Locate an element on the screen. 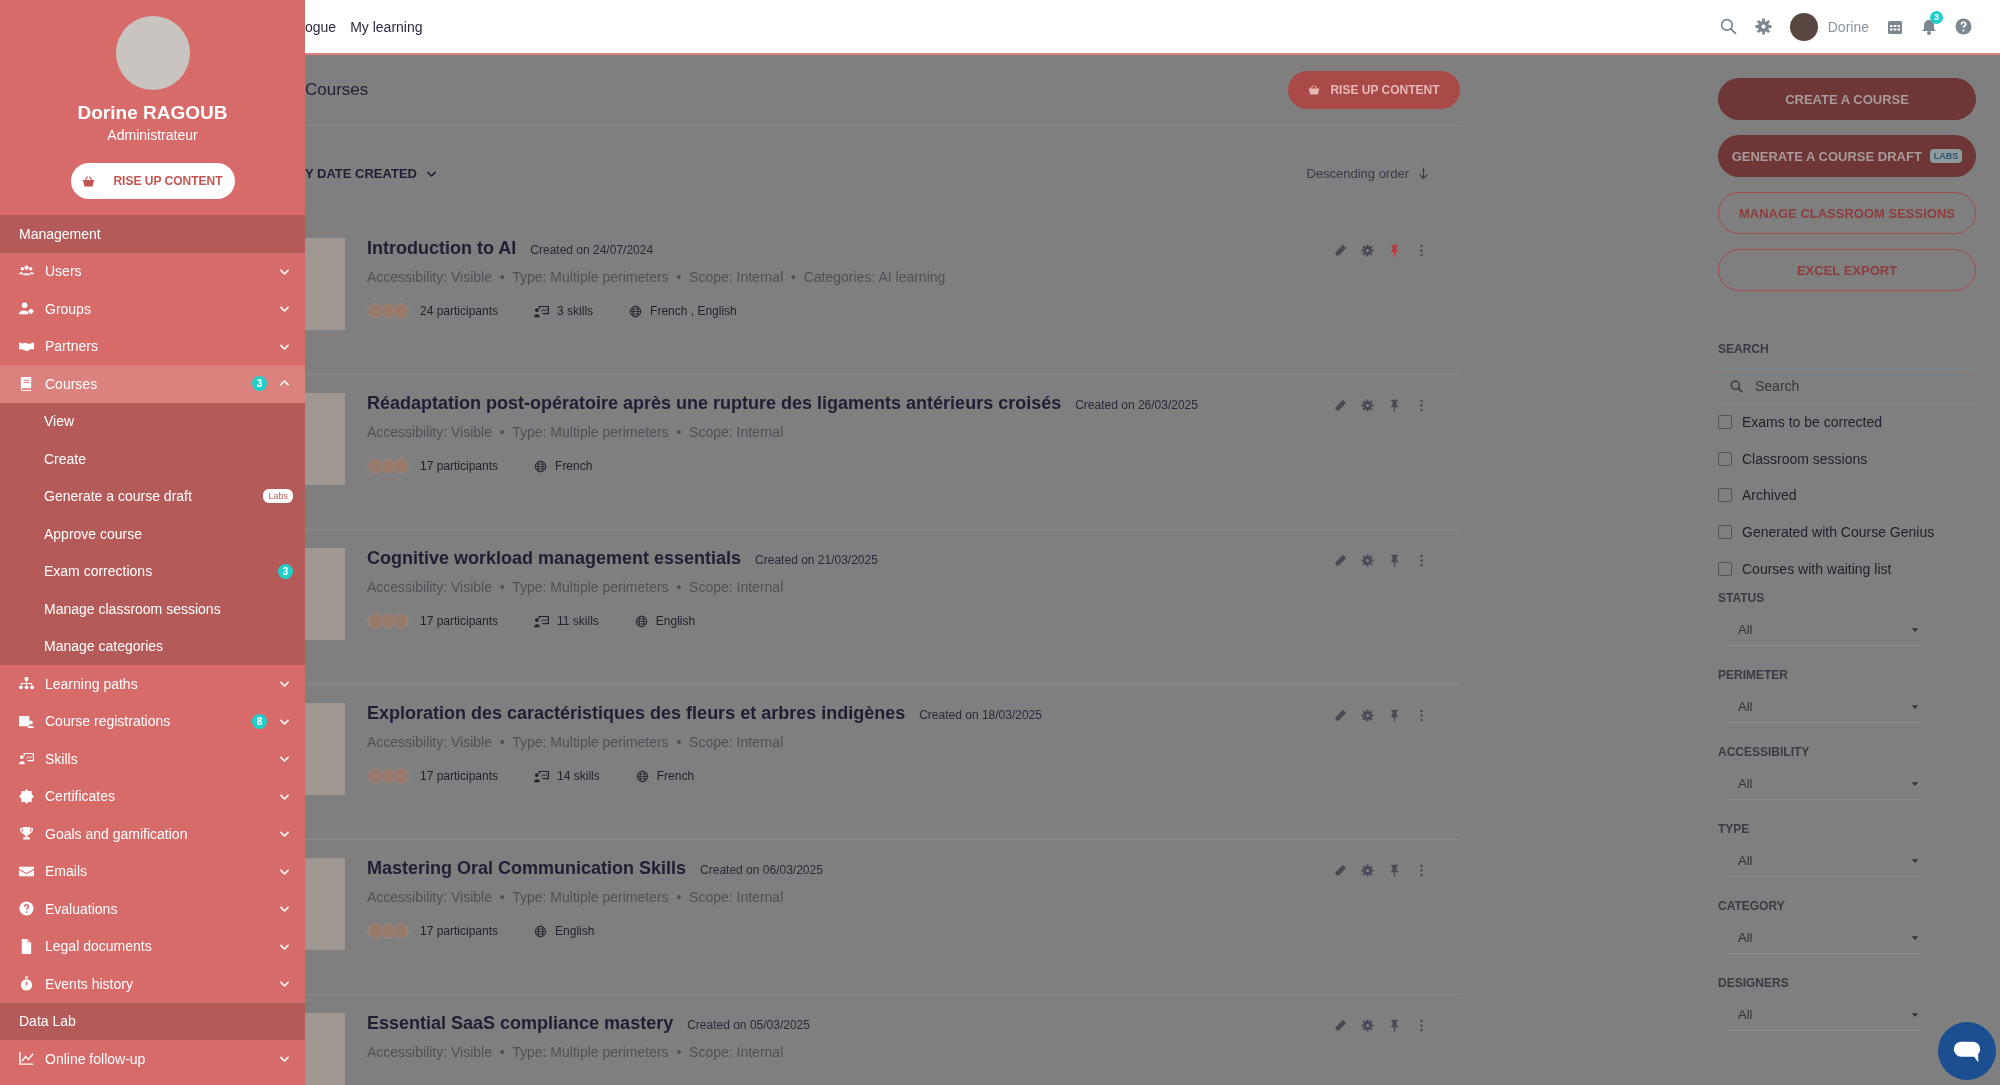 The width and height of the screenshot is (2000, 1085). sidebar-item: Courses 3 is located at coordinates (152, 384).